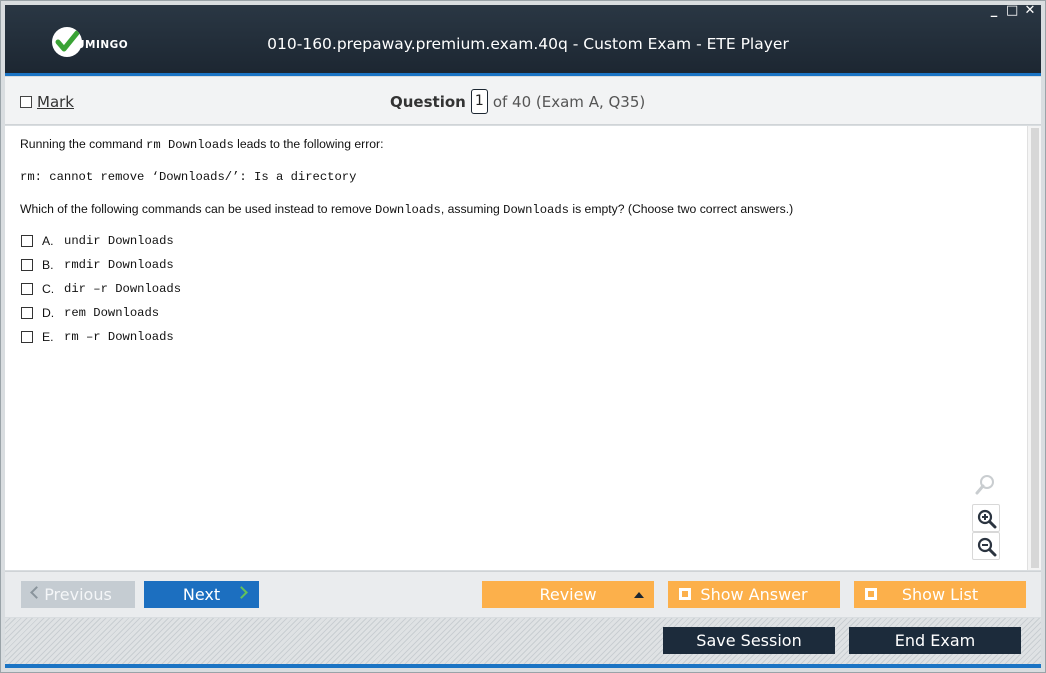 This screenshot has height=673, width=1046. I want to click on maximize-button: □, so click(1012, 11).